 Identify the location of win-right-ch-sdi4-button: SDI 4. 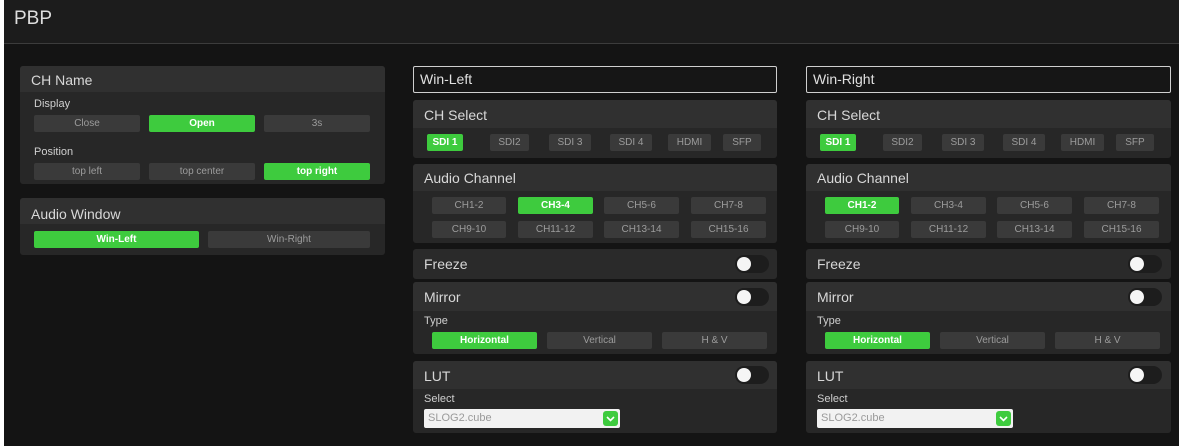
(1024, 142).